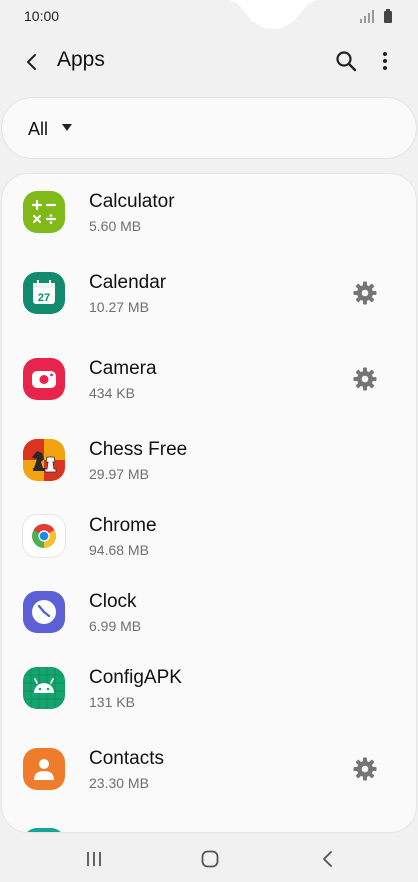 This screenshot has height=882, width=418. What do you see at coordinates (209, 128) in the screenshot?
I see `app-filter-dropdown: All` at bounding box center [209, 128].